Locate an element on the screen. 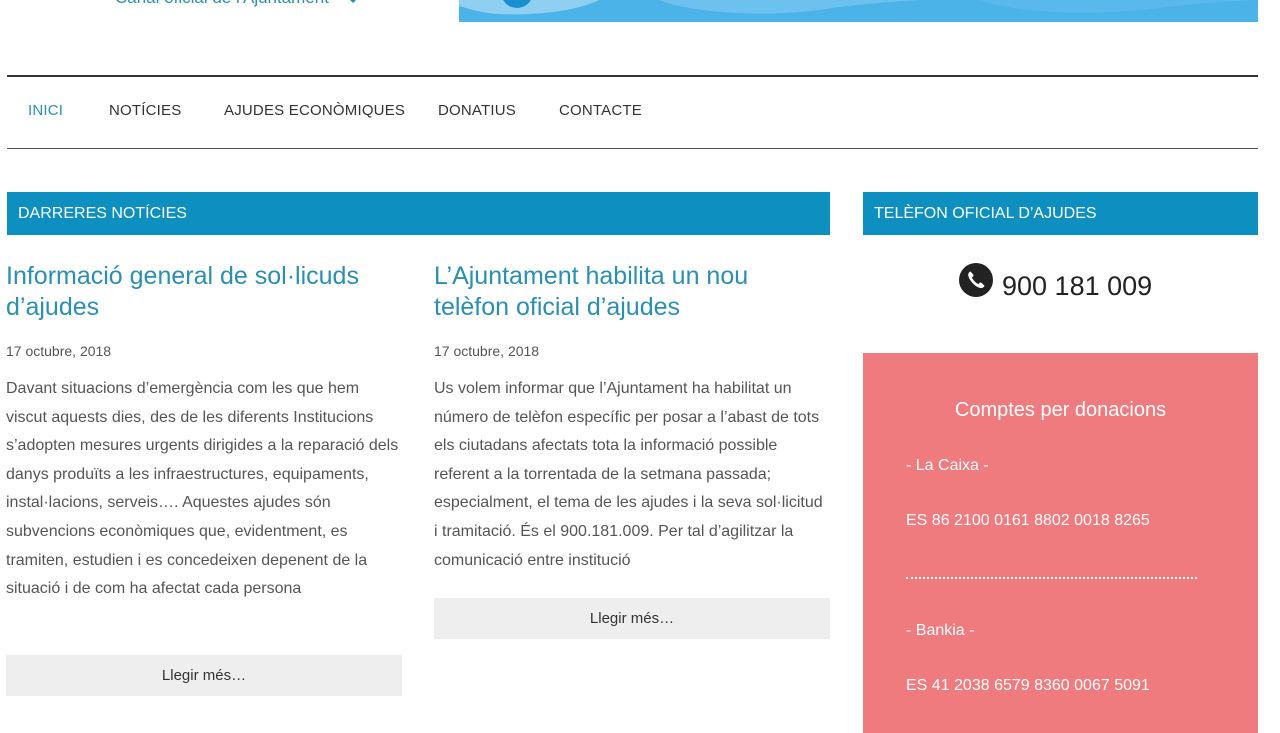 The height and width of the screenshot is (733, 1280). nav-item-donatius: DONATIUS is located at coordinates (477, 110).